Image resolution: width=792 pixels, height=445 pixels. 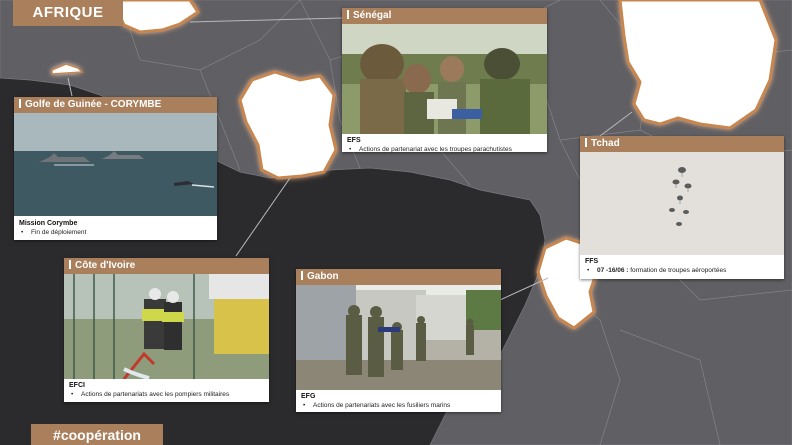 What do you see at coordinates (166, 326) in the screenshot?
I see `photo-military-firefighters` at bounding box center [166, 326].